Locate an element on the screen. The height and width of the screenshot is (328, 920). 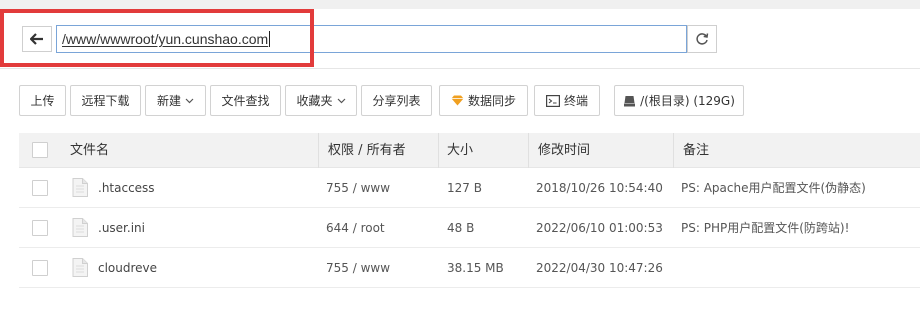
file-note: PS: PHP用户配置文件(防跨站)! is located at coordinates (765, 228).